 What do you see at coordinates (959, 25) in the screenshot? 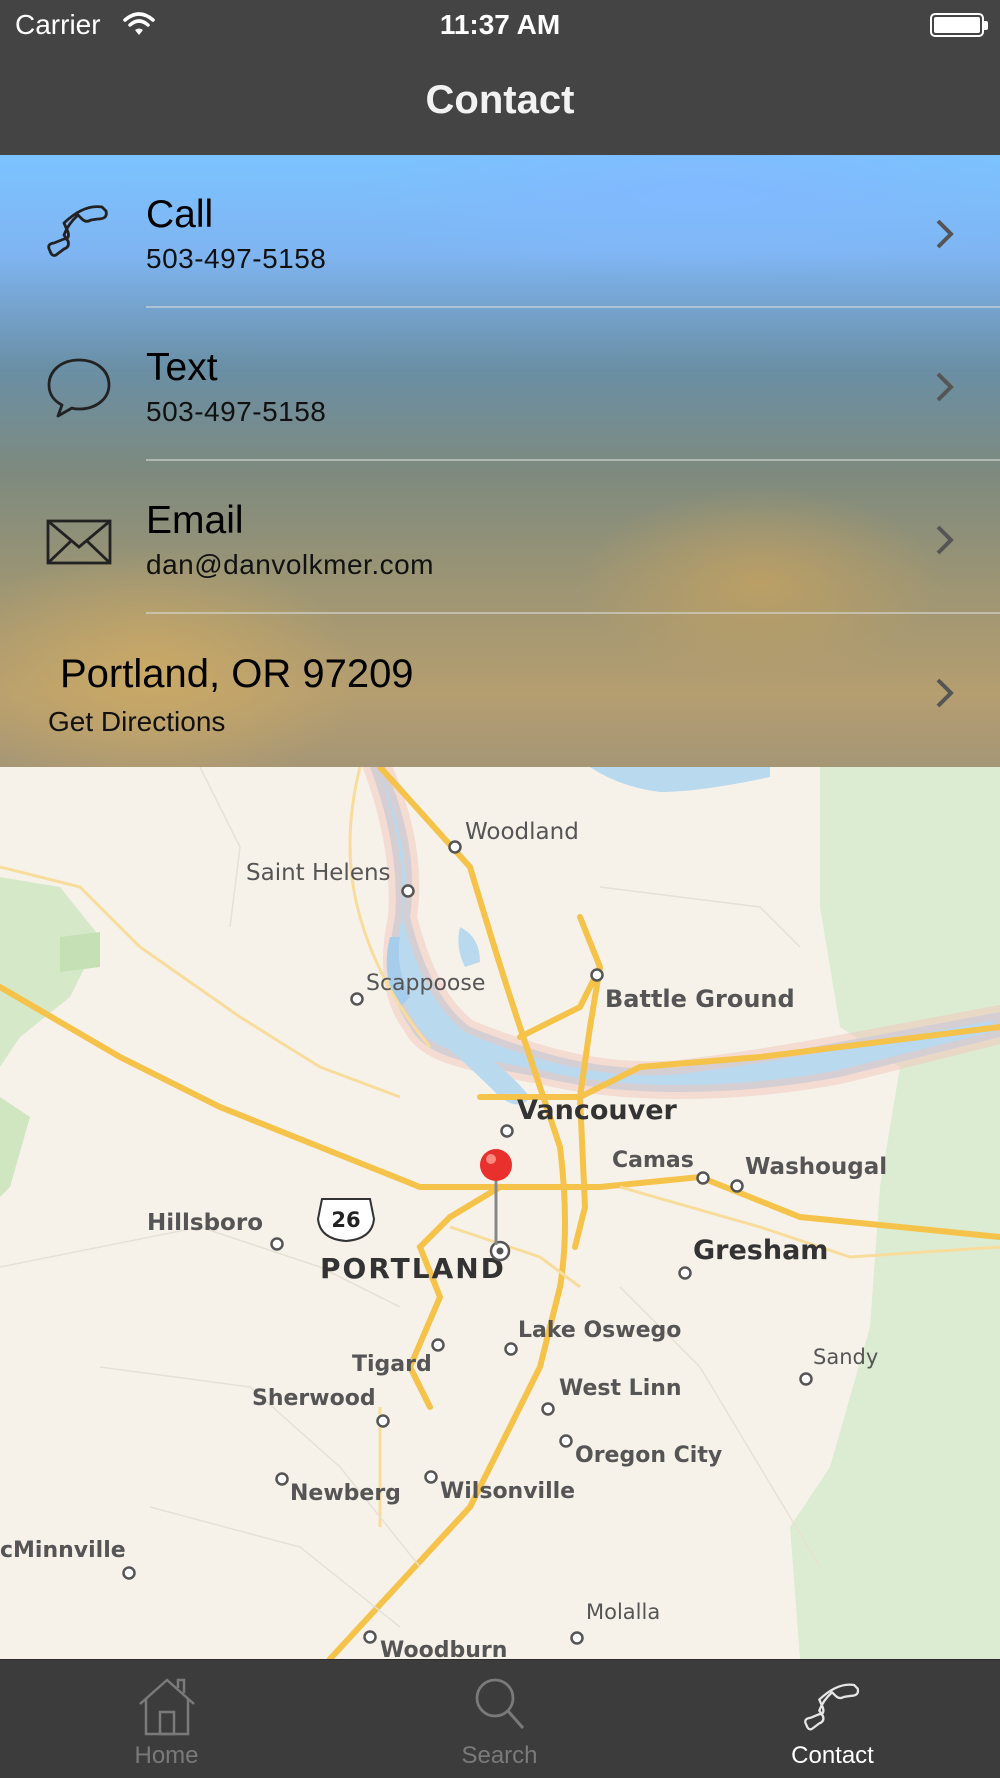
I see `battery-icon` at bounding box center [959, 25].